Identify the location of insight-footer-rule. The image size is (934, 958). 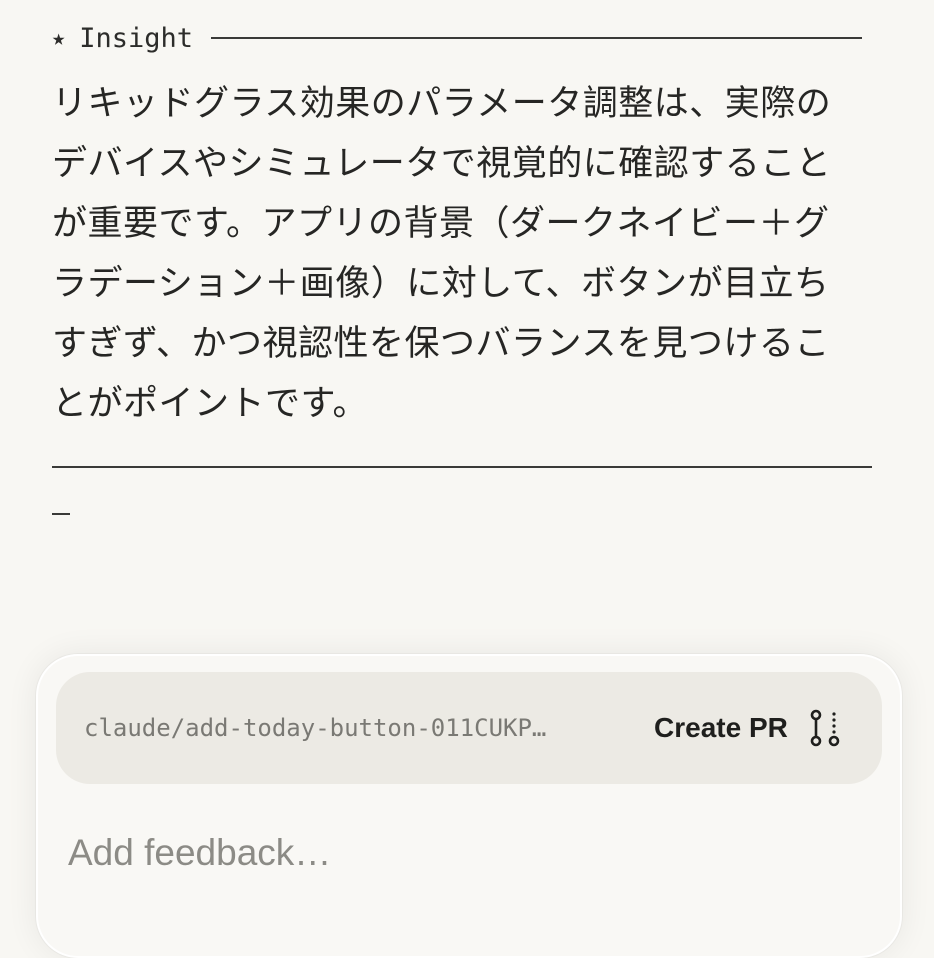
(462, 467).